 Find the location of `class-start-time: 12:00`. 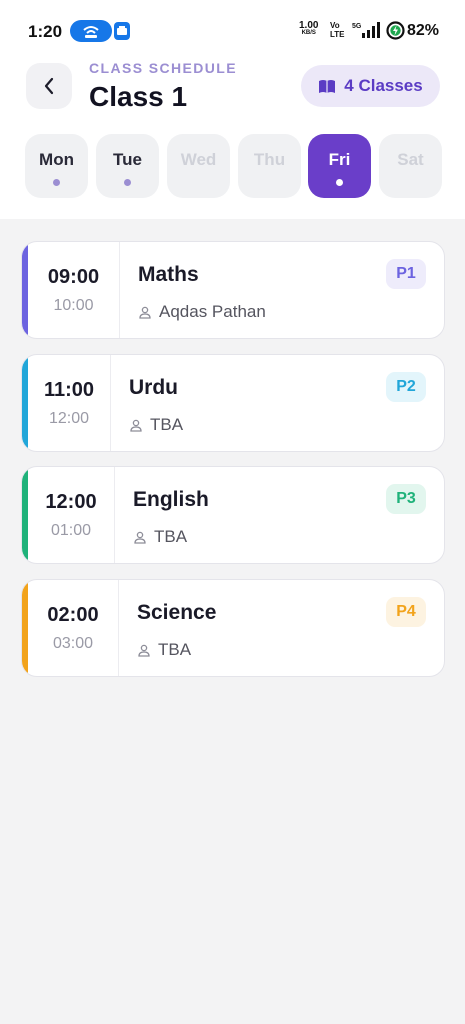

class-start-time: 12:00 is located at coordinates (71, 502).